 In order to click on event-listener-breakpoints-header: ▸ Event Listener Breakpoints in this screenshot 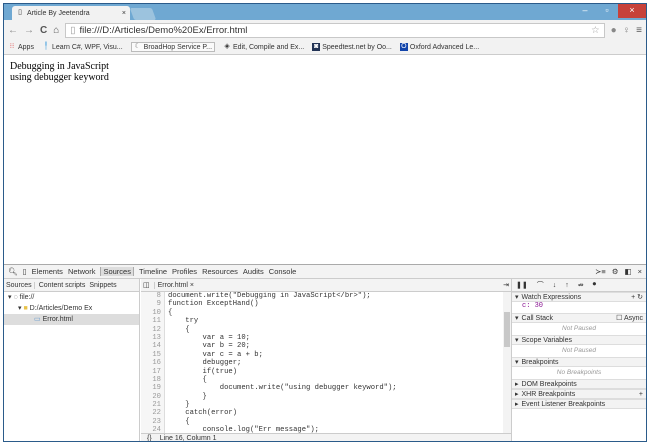, I will do `click(579, 404)`.